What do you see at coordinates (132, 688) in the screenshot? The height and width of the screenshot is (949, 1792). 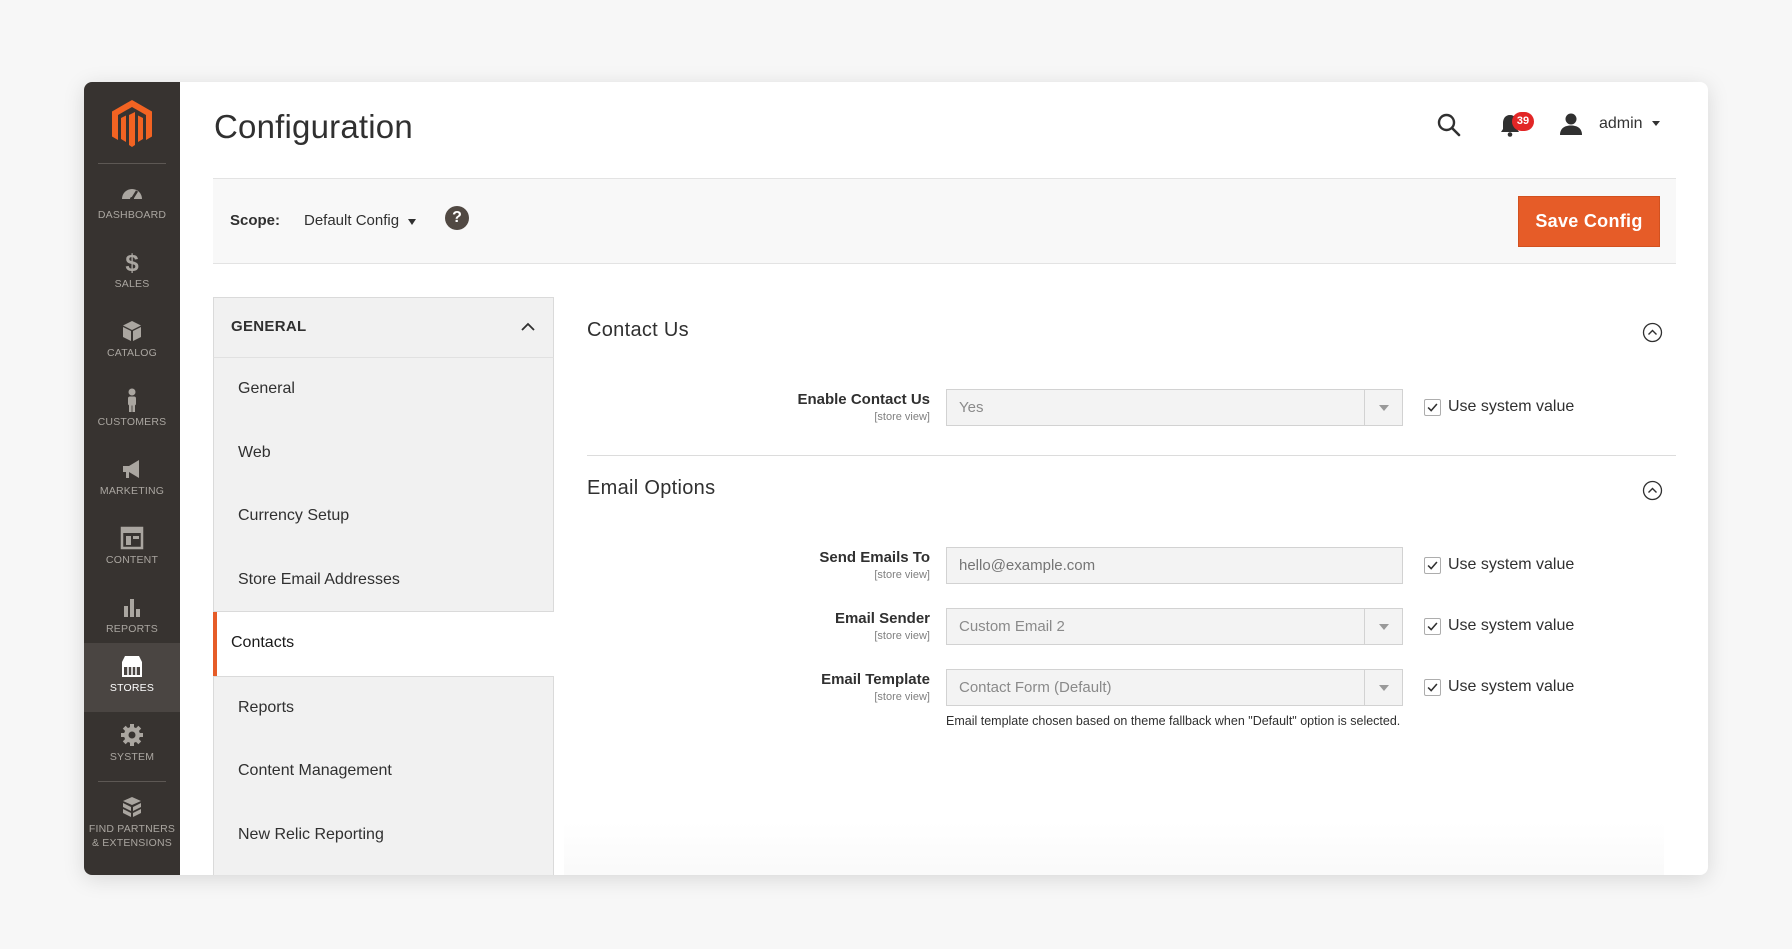 I see `nav-stores-label: STORES` at bounding box center [132, 688].